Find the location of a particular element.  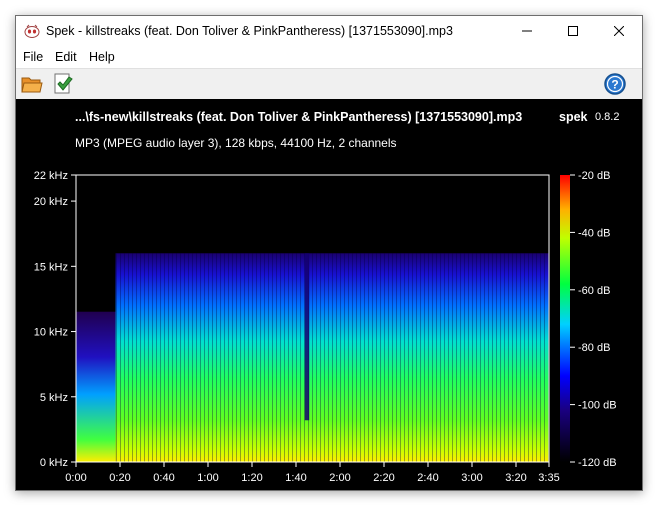

x-tick-label: 2:40 is located at coordinates (427, 478).